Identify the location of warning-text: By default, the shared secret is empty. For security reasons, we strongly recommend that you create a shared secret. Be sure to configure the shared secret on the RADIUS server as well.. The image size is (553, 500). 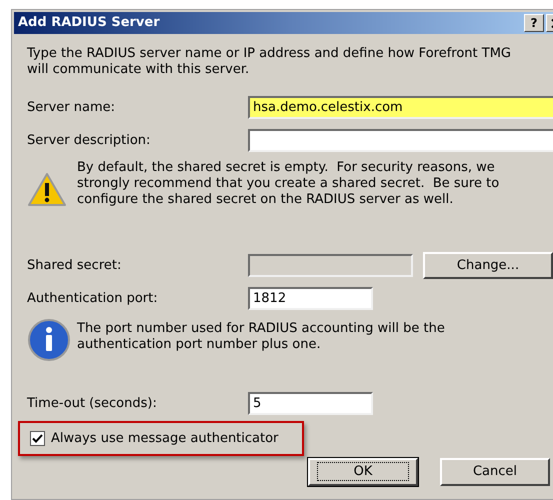
(288, 184).